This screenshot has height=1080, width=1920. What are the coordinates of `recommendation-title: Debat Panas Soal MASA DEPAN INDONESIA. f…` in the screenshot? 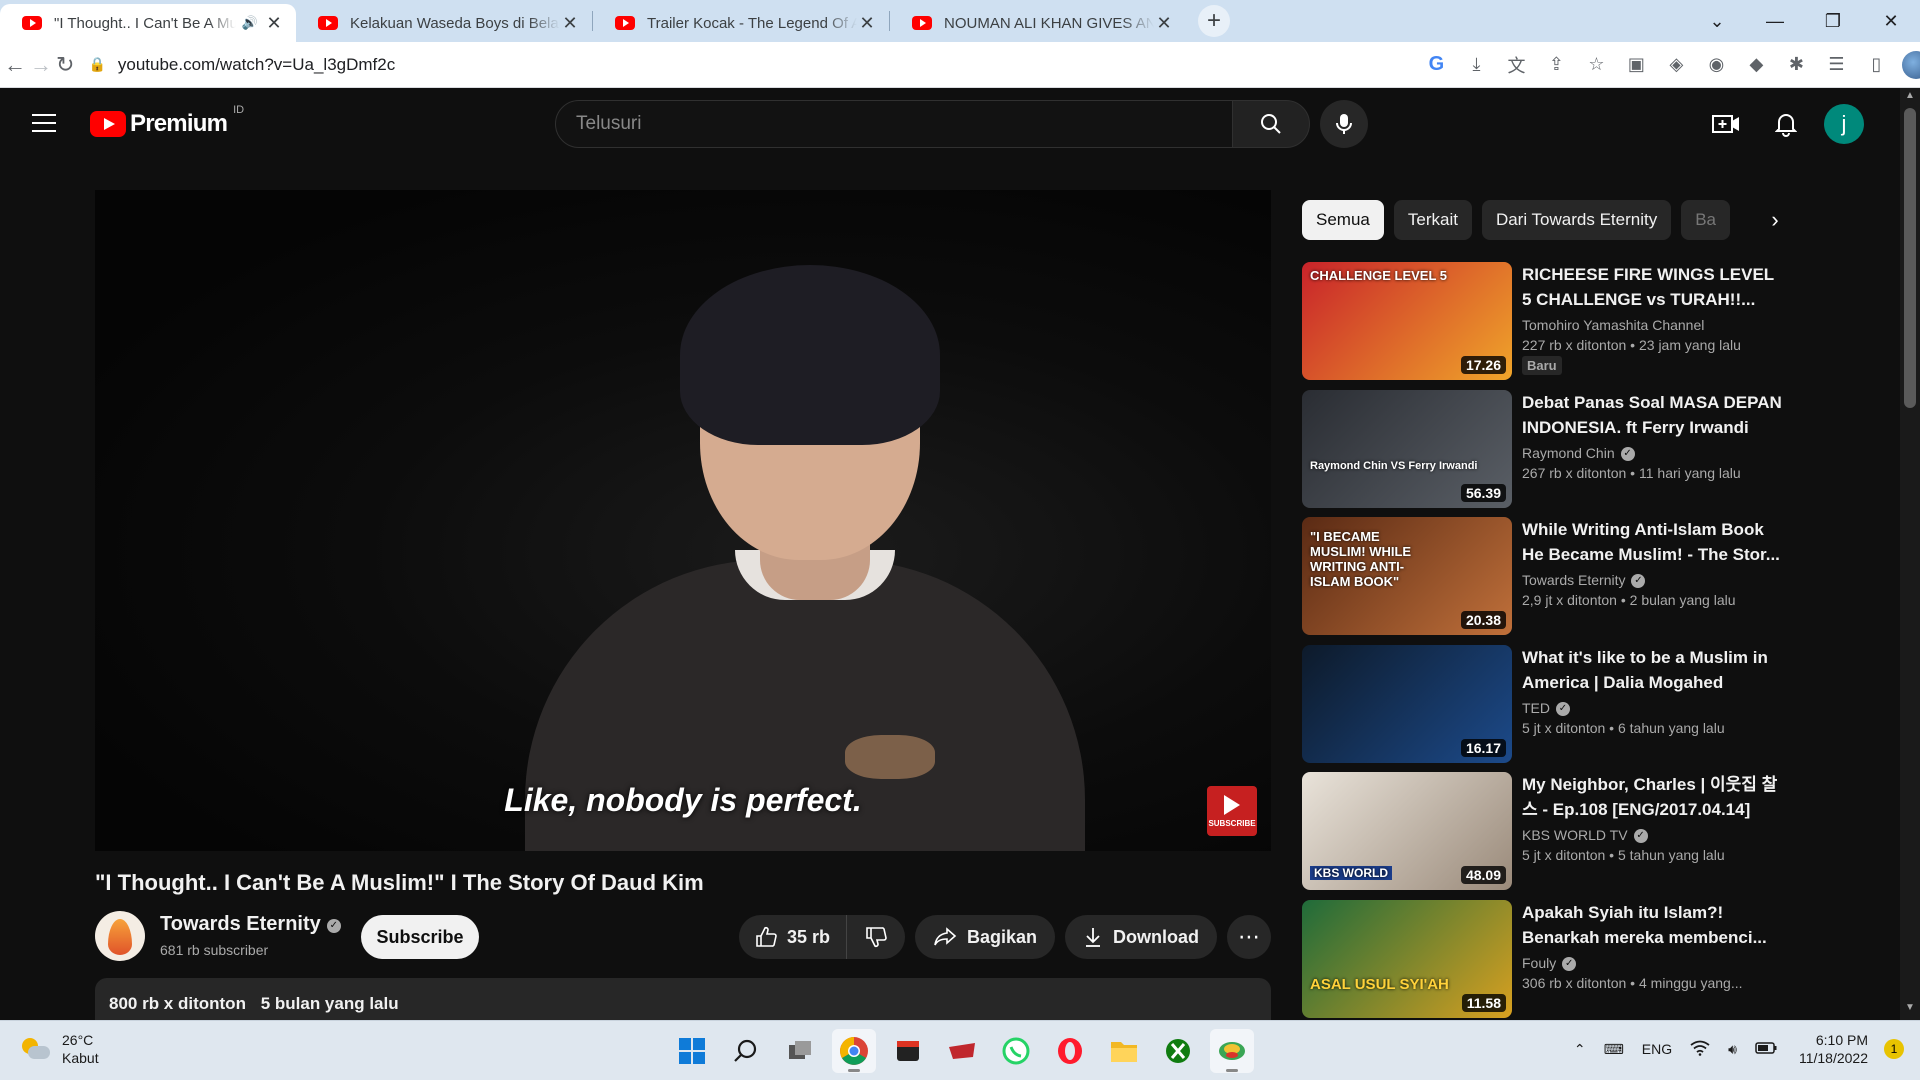 It's located at (1652, 415).